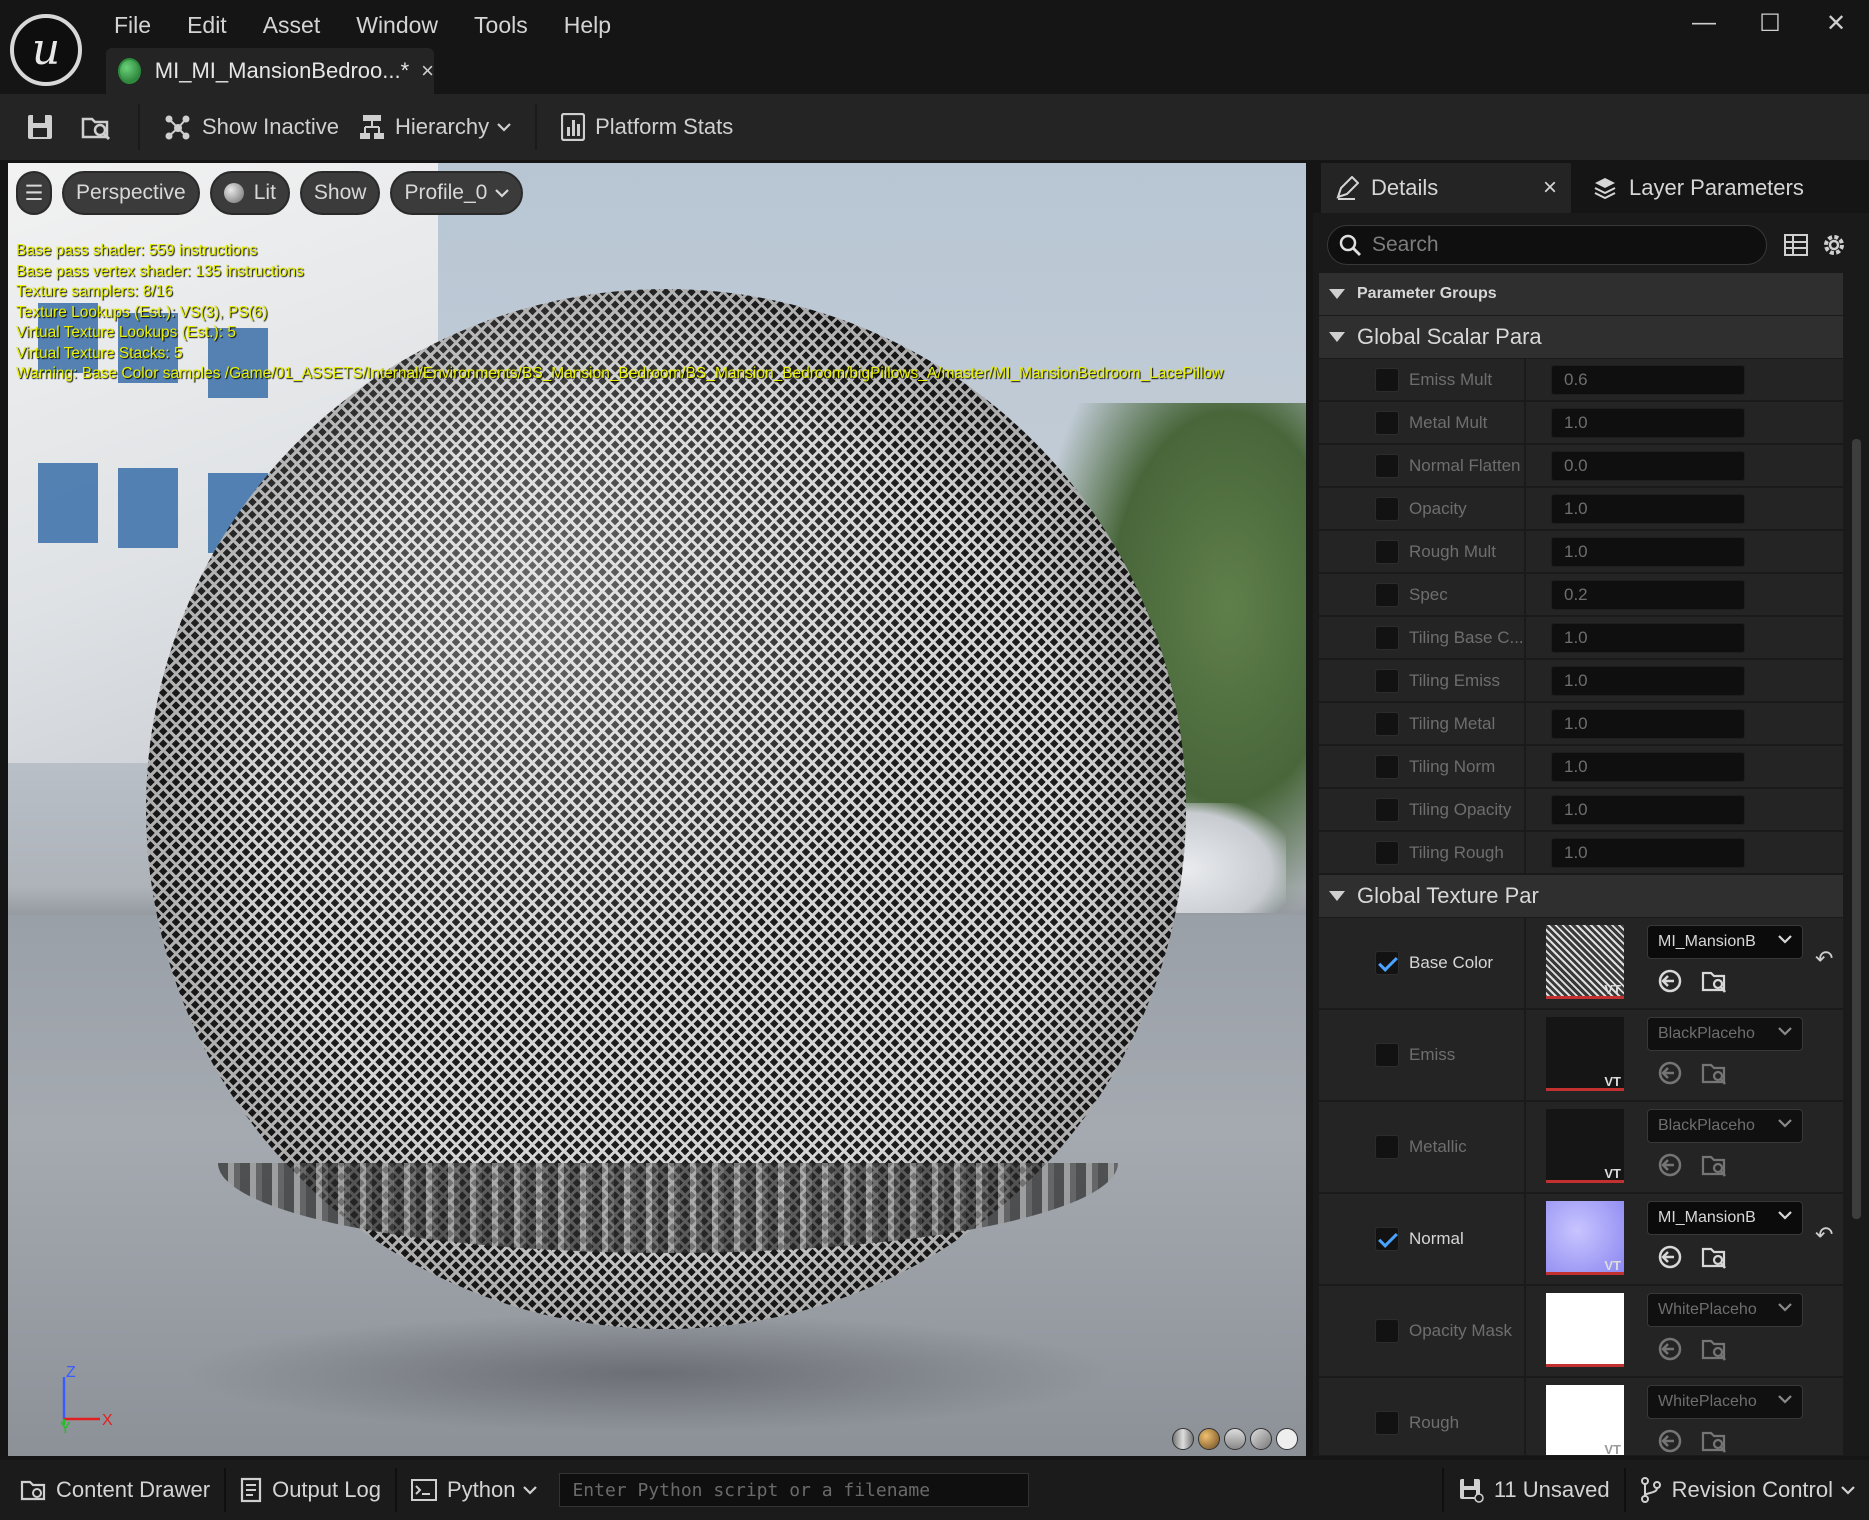  Describe the element at coordinates (587, 25) in the screenshot. I see `menu-help: Help` at that location.